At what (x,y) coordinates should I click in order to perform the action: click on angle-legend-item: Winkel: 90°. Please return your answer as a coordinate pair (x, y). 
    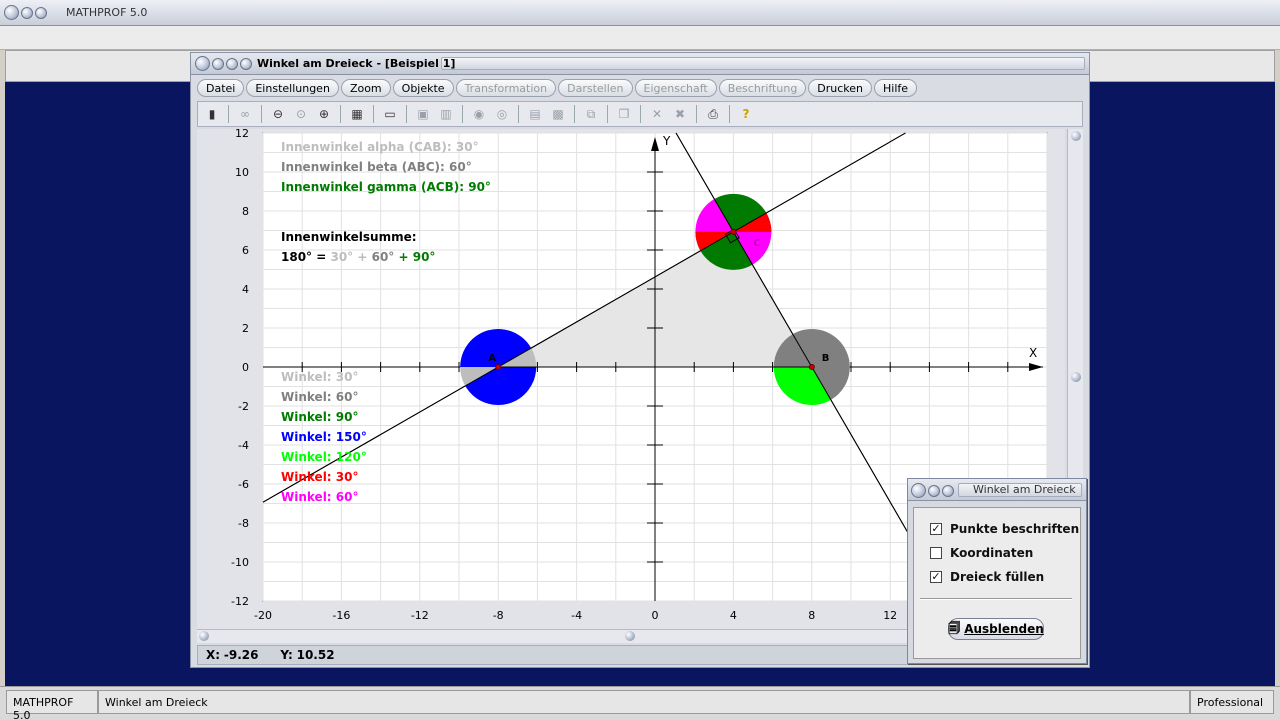
    Looking at the image, I should click on (319, 417).